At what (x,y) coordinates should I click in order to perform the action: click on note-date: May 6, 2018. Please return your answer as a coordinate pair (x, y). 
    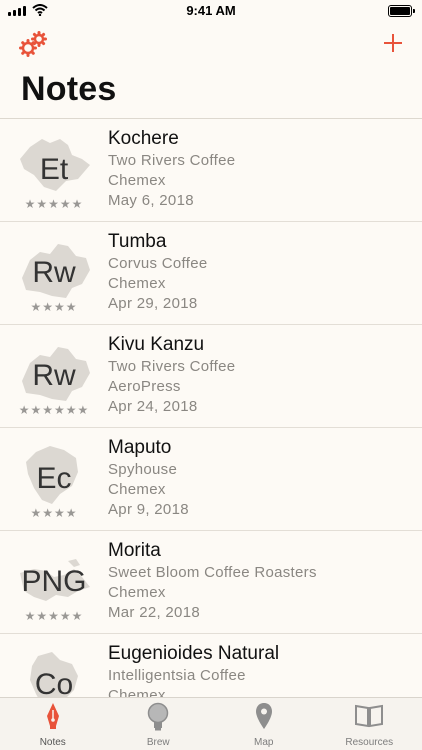
    Looking at the image, I should click on (151, 200).